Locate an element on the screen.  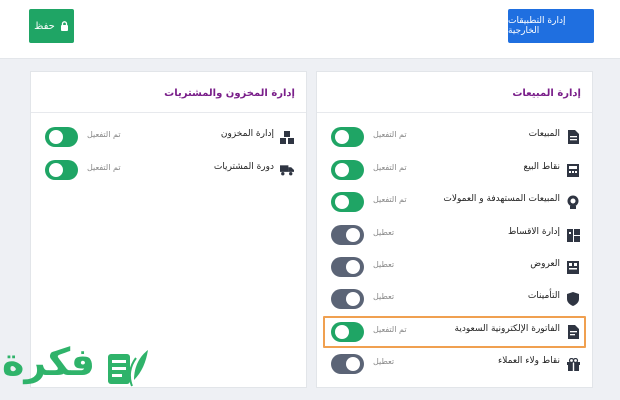
sales-card-title: إدارة المبيعات is located at coordinates (546, 93).